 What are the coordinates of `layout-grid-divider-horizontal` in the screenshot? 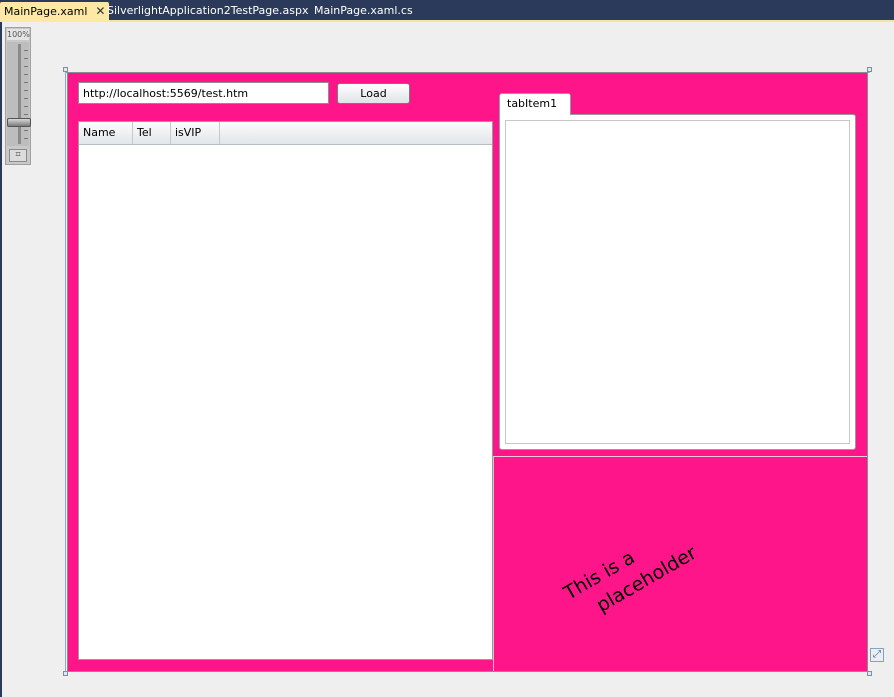 It's located at (680, 456).